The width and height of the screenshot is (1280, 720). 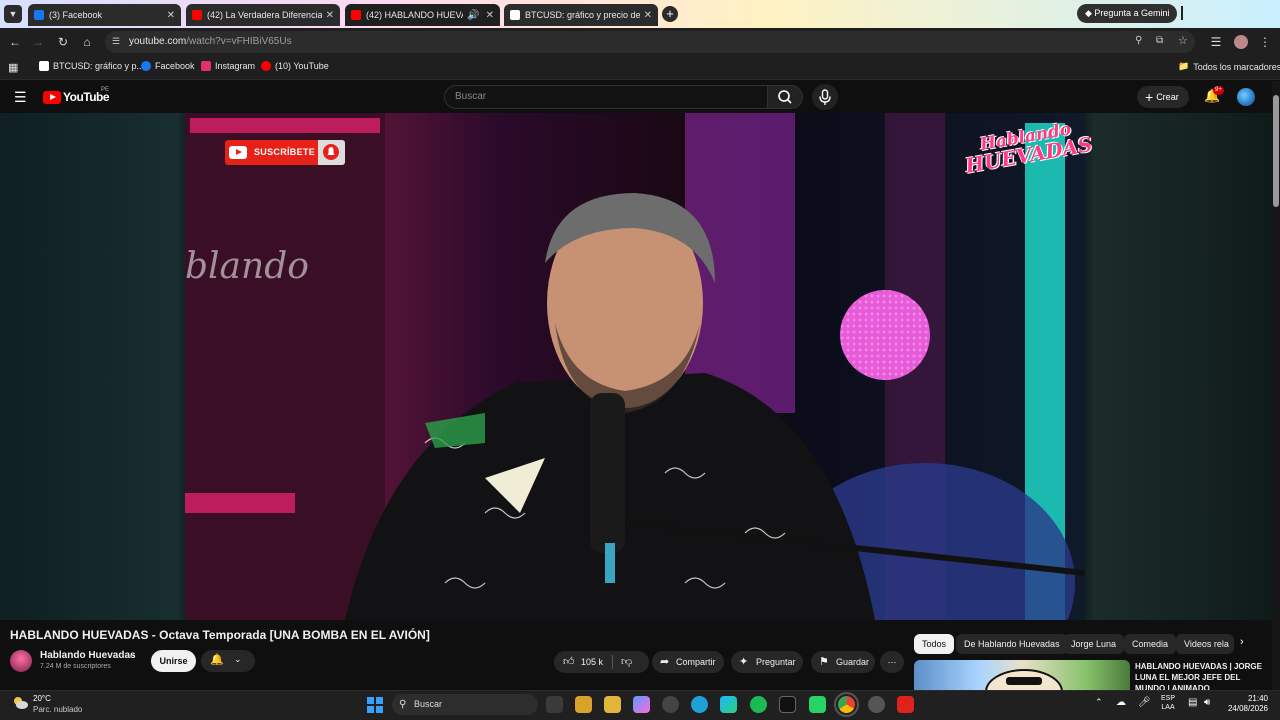 I want to click on like-count: 105 k, so click(x=592, y=662).